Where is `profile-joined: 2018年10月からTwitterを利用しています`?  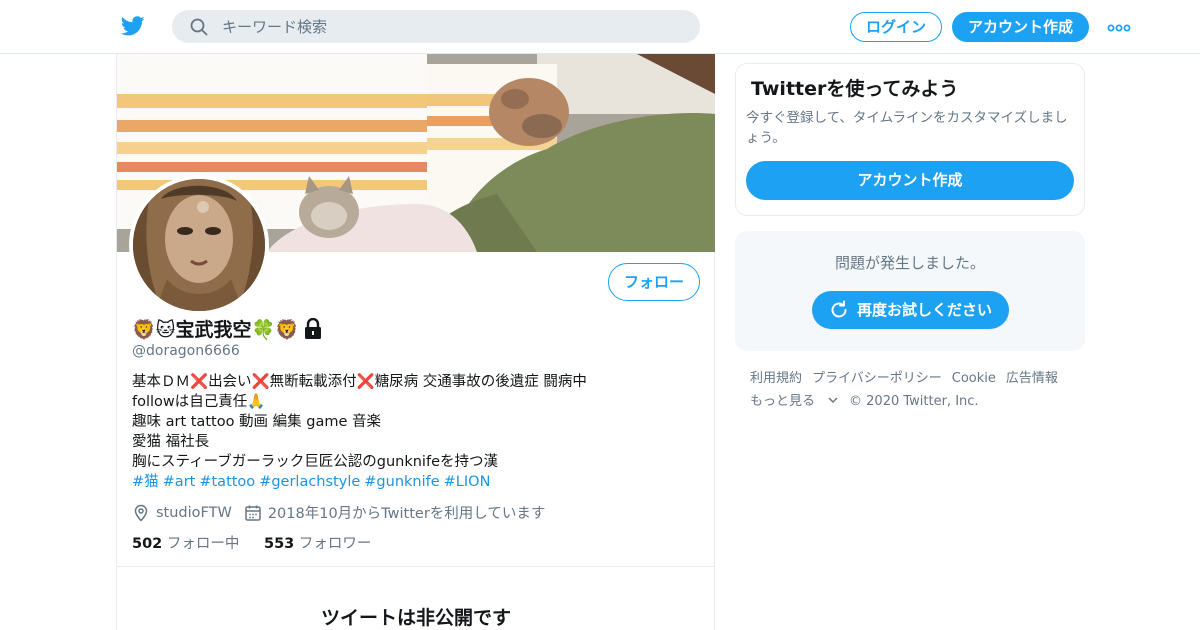 profile-joined: 2018年10月からTwitterを利用しています is located at coordinates (395, 512).